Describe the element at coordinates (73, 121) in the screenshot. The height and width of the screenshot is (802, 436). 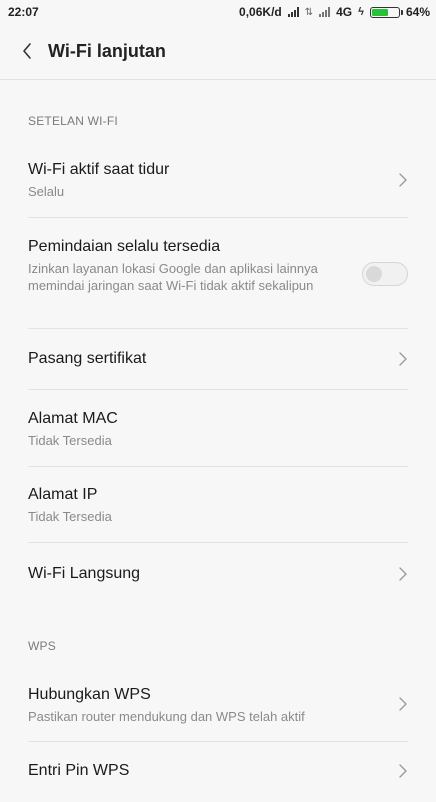
I see `section-header-wifi-settings: SETELAN WI-FI` at that location.